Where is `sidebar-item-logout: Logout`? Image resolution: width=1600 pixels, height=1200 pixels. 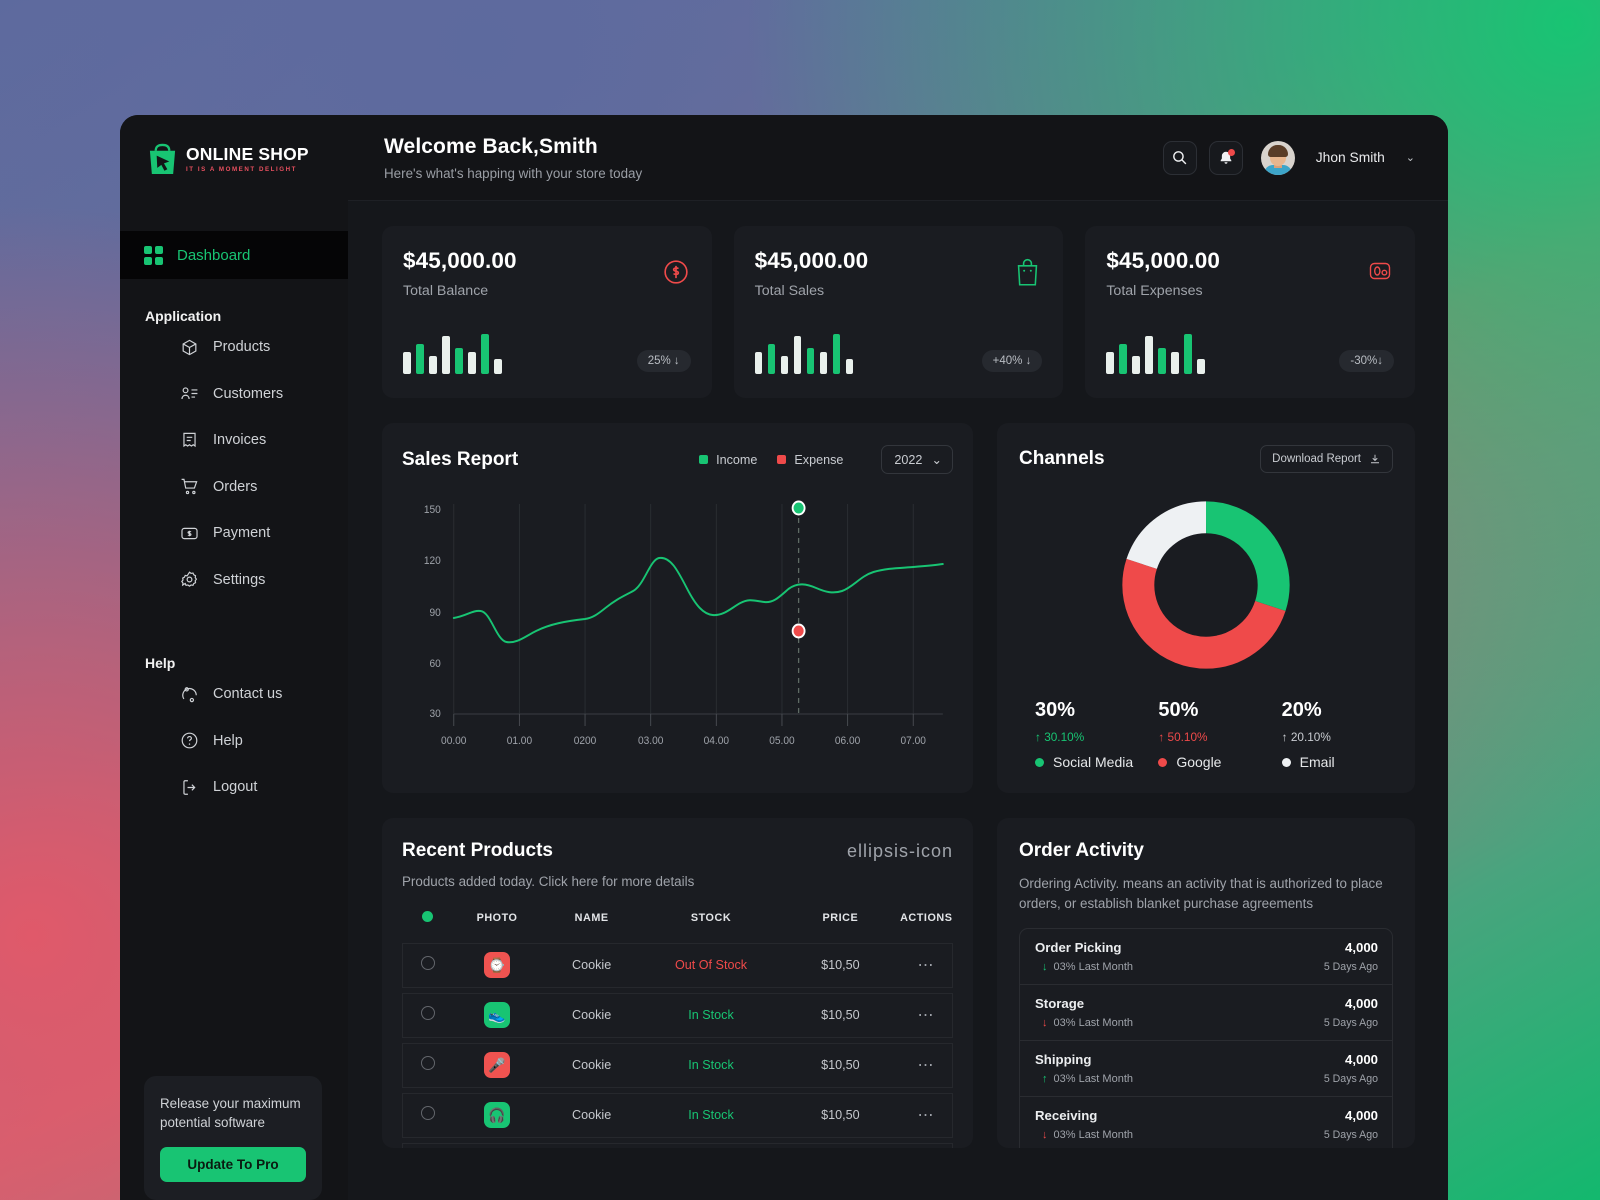 sidebar-item-logout: Logout is located at coordinates (234, 787).